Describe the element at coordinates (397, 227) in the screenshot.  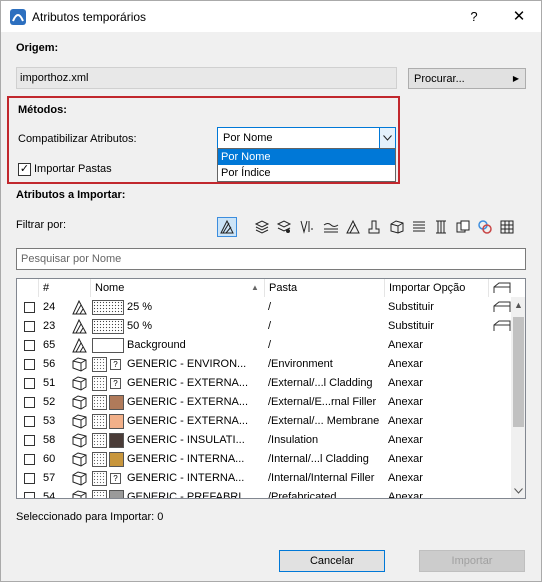
I see `building-material-icon` at that location.